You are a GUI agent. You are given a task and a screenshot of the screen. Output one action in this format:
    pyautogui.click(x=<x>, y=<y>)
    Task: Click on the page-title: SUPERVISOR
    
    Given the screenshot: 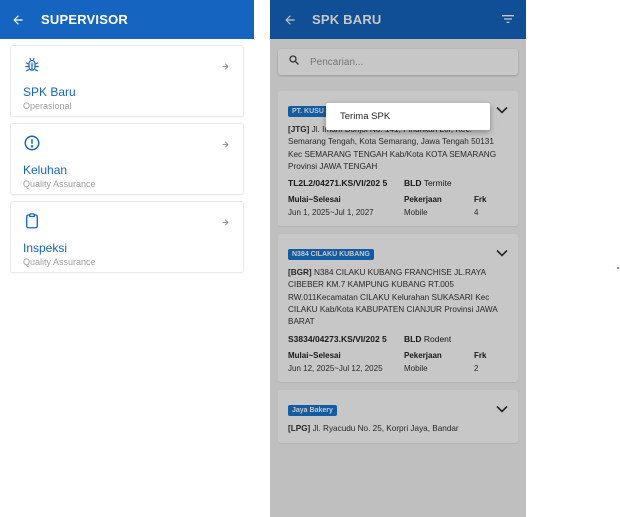 What is the action you would take?
    pyautogui.click(x=85, y=19)
    